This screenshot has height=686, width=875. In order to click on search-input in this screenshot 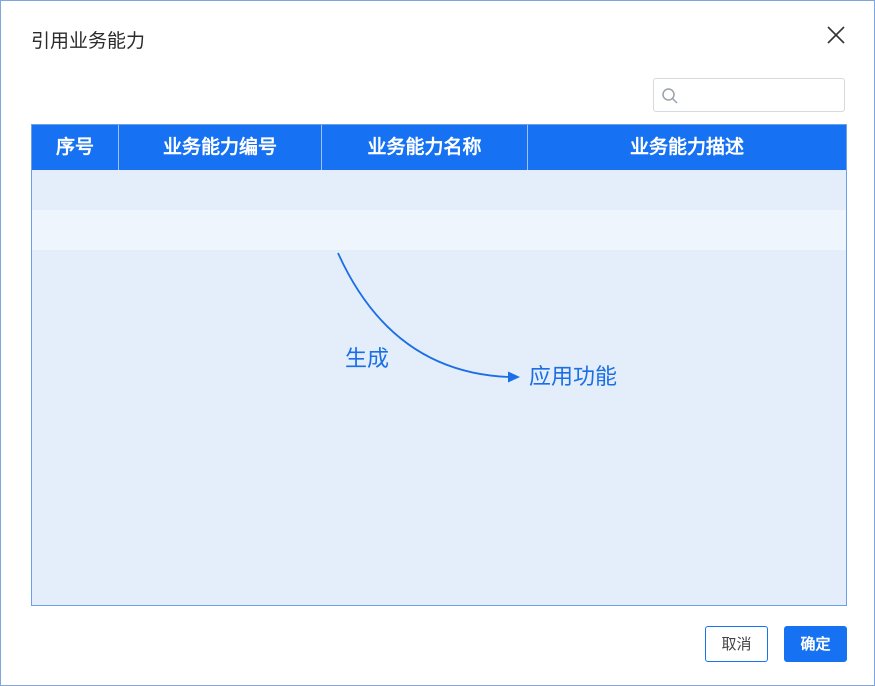, I will do `click(762, 96)`.